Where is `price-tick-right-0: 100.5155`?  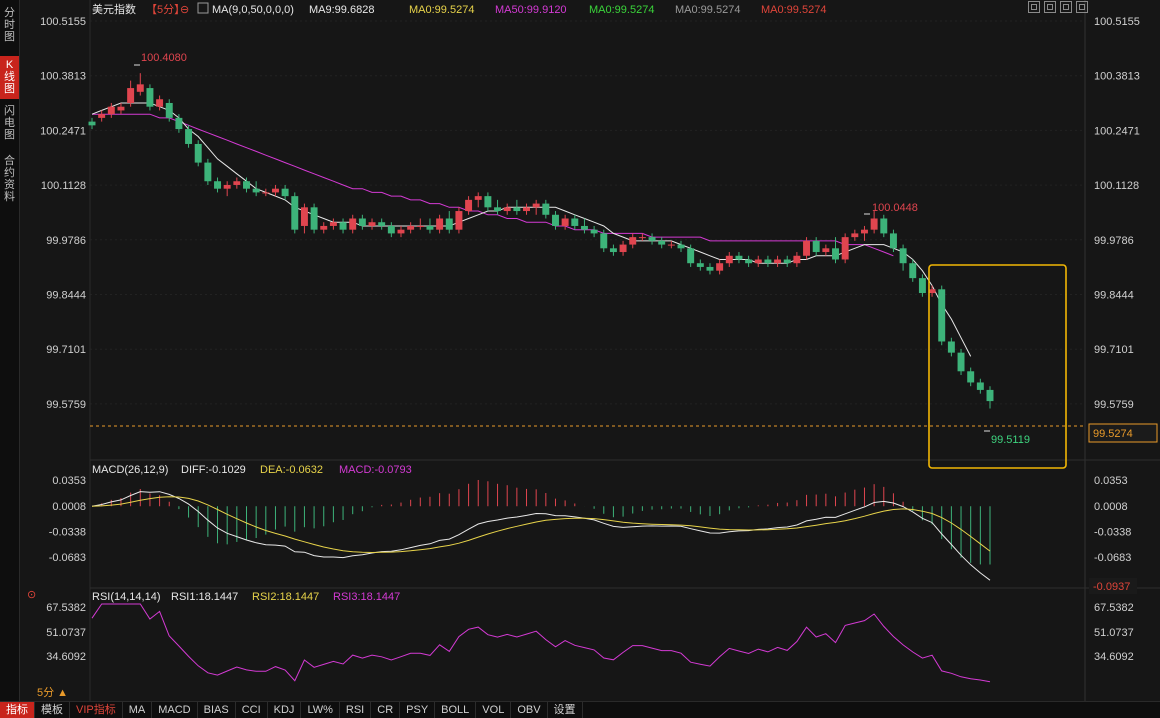
price-tick-right-0: 100.5155 is located at coordinates (1117, 22).